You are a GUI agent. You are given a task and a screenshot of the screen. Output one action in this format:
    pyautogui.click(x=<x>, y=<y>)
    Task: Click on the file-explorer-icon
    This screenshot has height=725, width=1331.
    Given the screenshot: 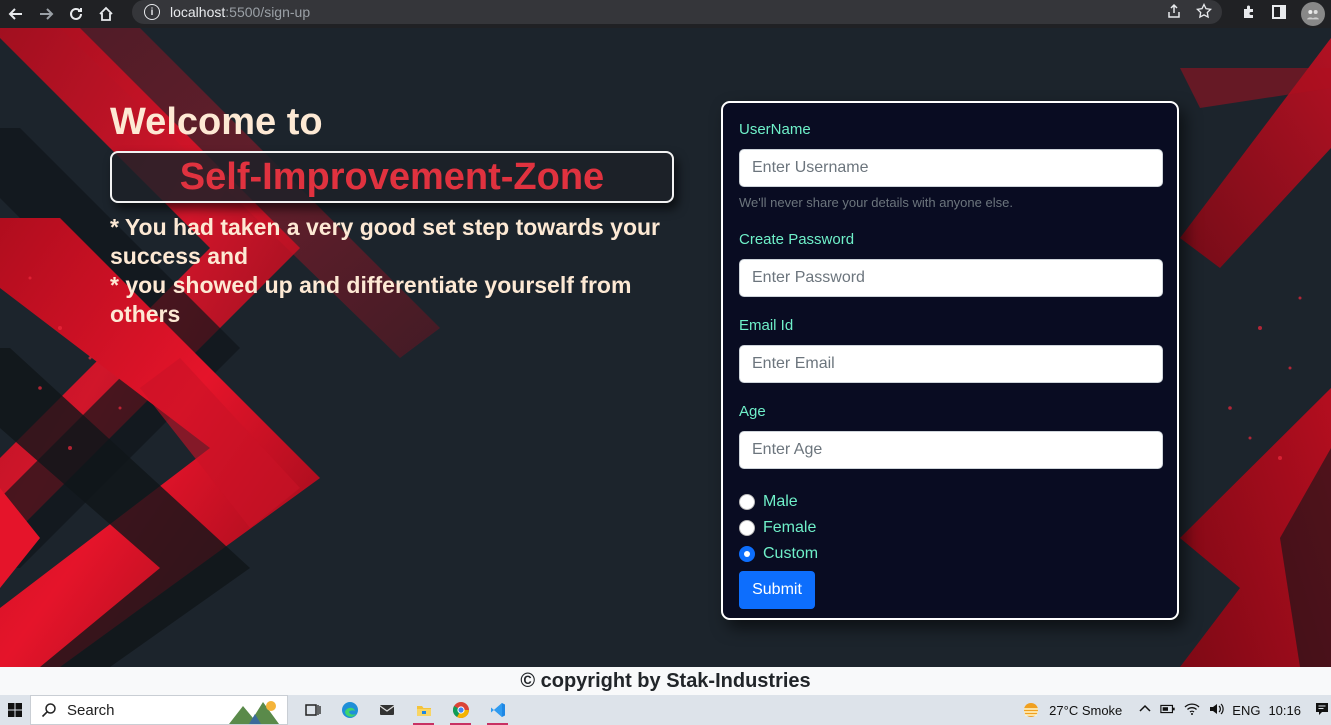 What is the action you would take?
    pyautogui.click(x=423, y=710)
    